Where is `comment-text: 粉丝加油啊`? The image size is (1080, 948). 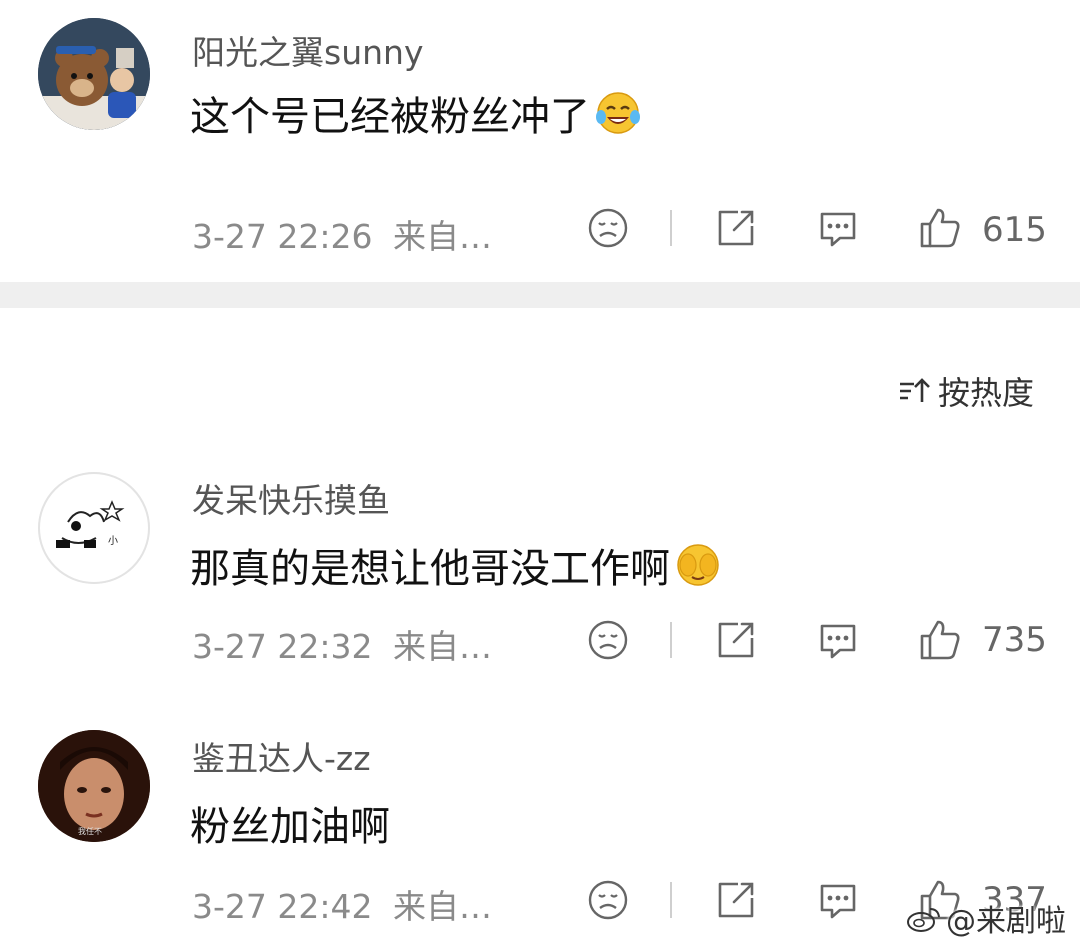 comment-text: 粉丝加油啊 is located at coordinates (290, 823).